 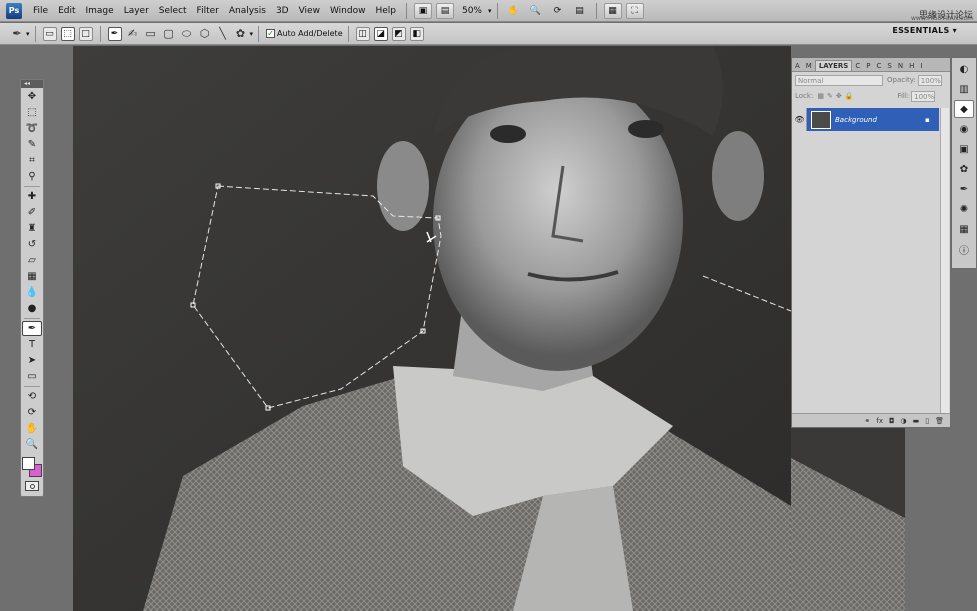 I want to click on add-to-path-button: ◫, so click(x=362, y=33).